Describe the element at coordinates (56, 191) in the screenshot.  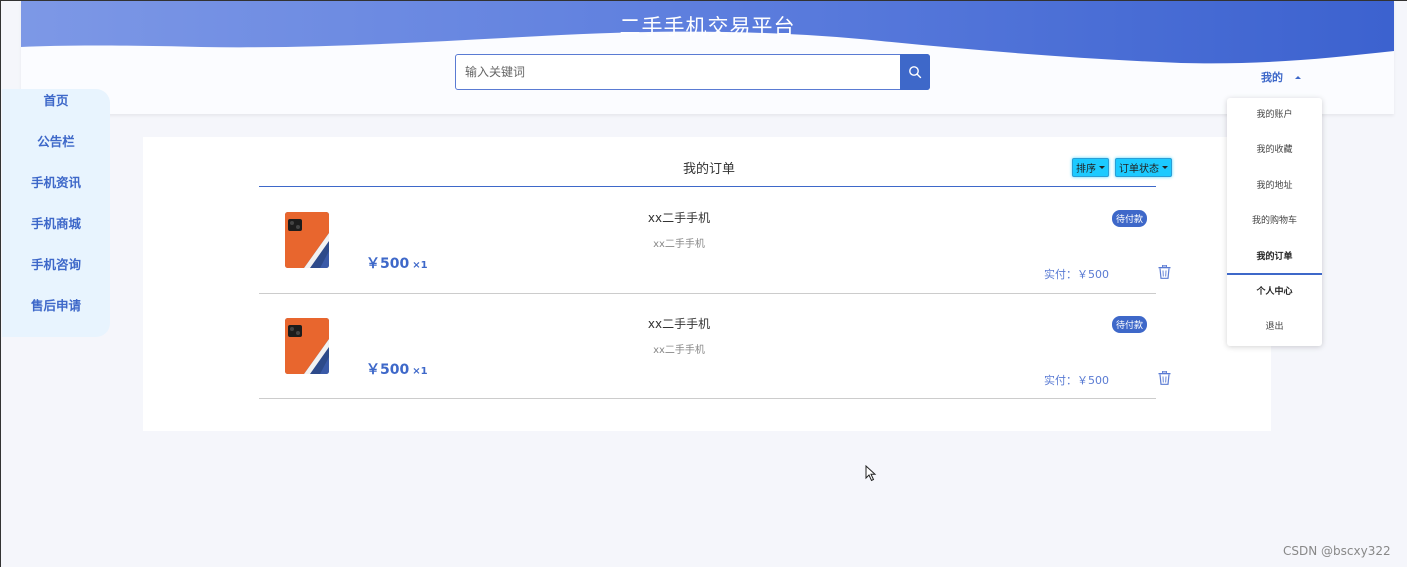
I see `nav-item-phone-news: 手机资讯` at that location.